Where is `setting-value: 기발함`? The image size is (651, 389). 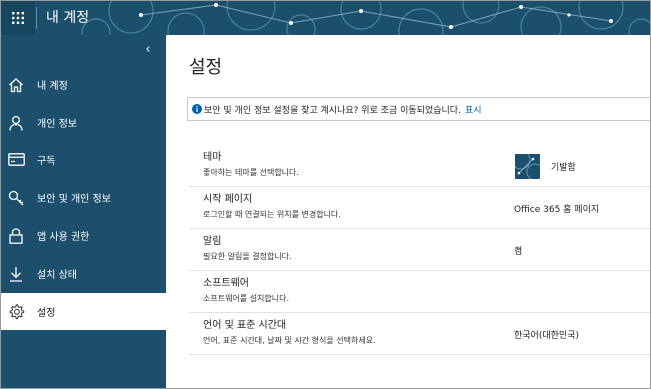 setting-value: 기발함 is located at coordinates (563, 168).